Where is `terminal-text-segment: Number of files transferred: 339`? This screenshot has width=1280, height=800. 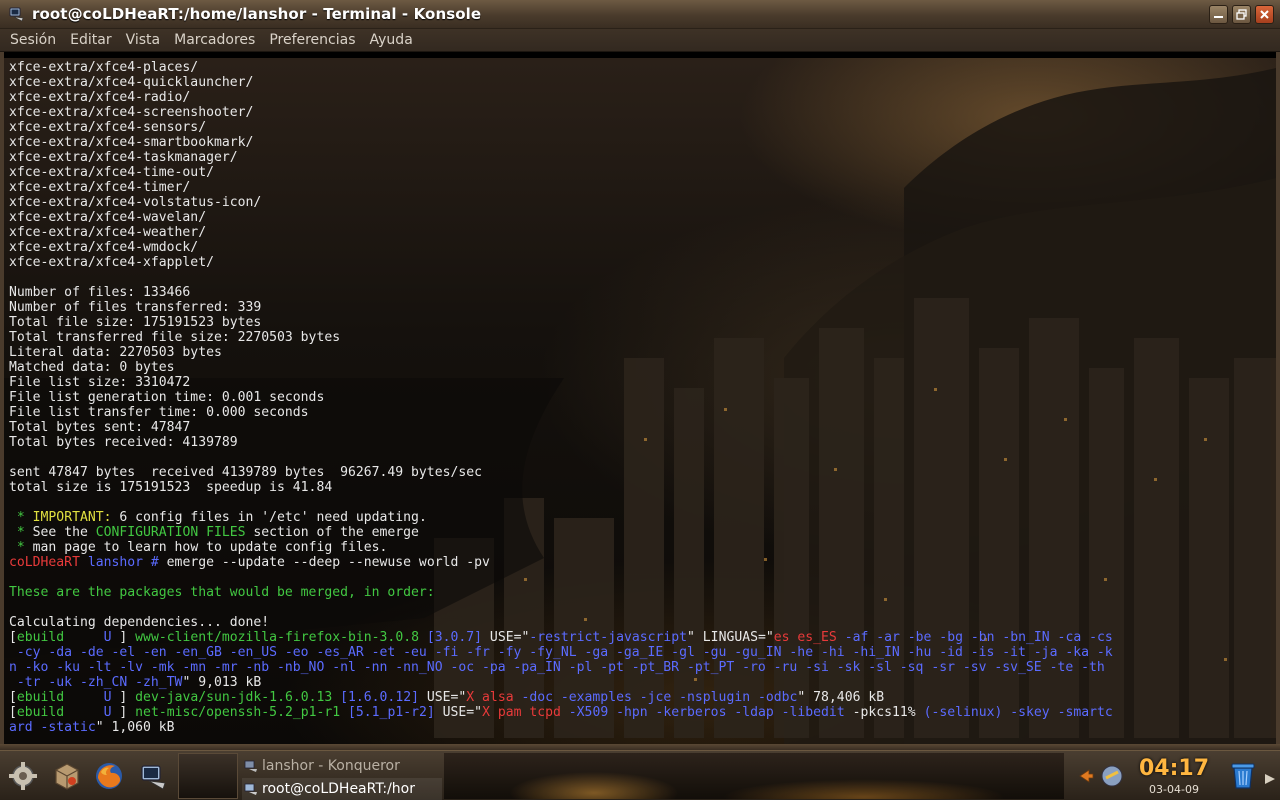
terminal-text-segment: Number of files transferred: 339 is located at coordinates (135, 307).